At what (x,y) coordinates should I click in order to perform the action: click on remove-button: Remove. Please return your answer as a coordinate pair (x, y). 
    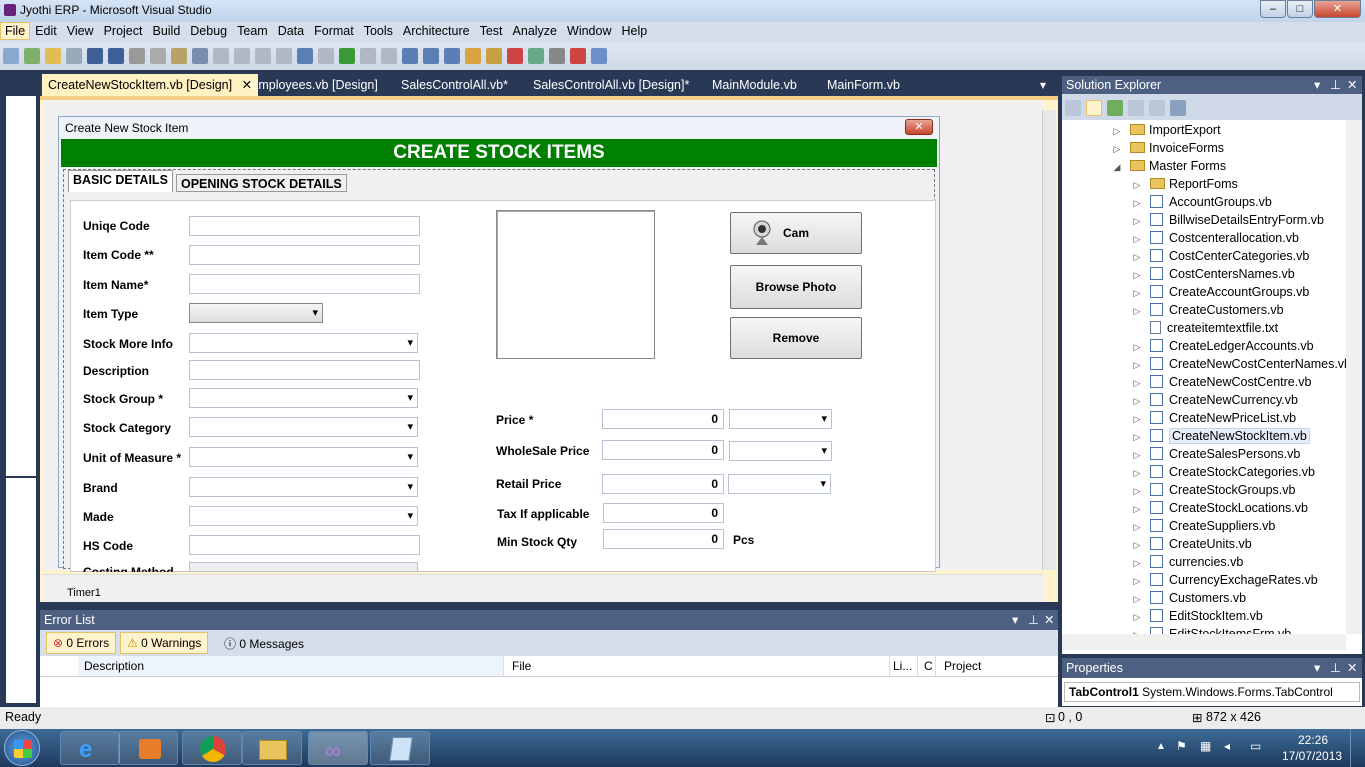
    Looking at the image, I should click on (796, 338).